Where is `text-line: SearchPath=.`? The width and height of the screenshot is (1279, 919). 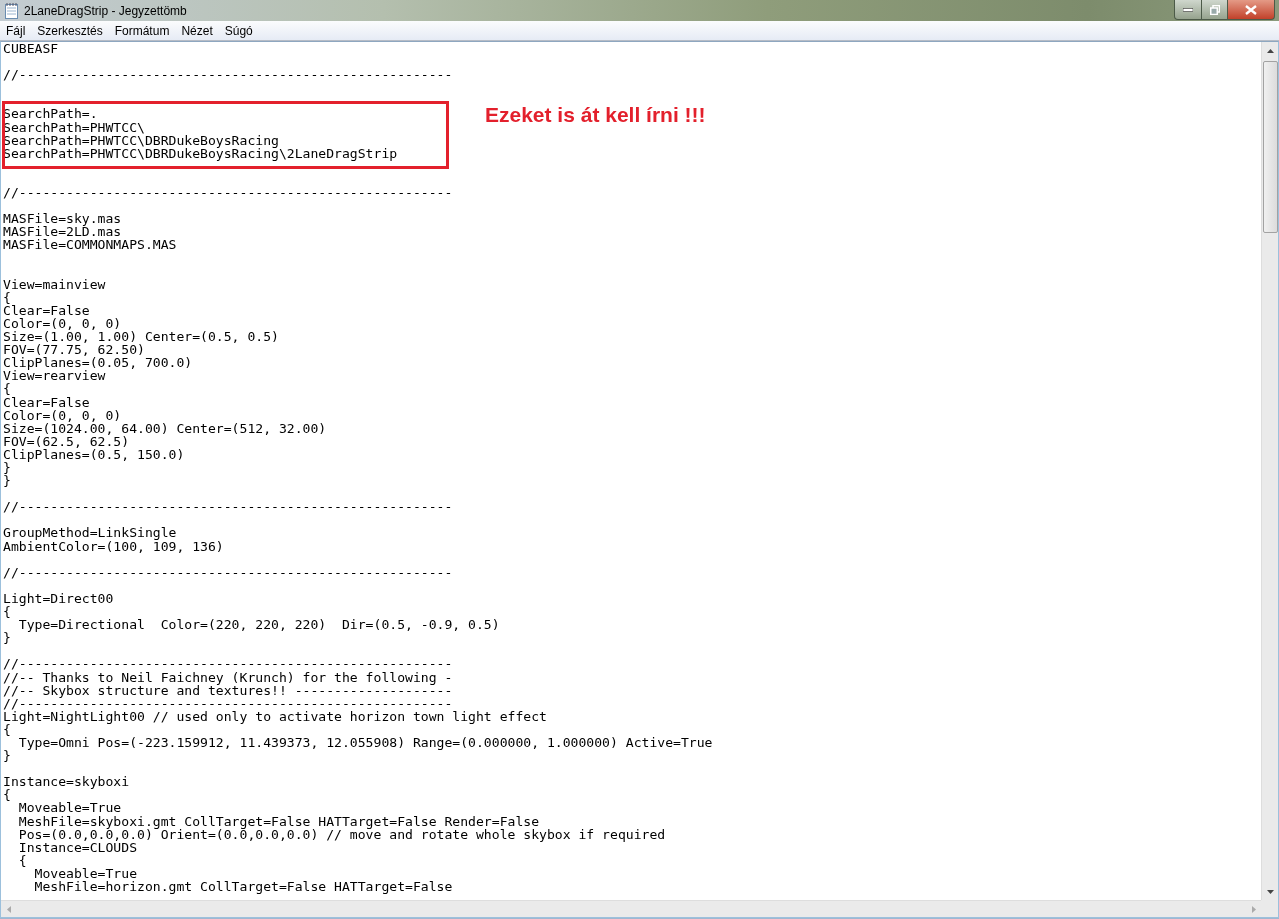 text-line: SearchPath=. is located at coordinates (50, 114).